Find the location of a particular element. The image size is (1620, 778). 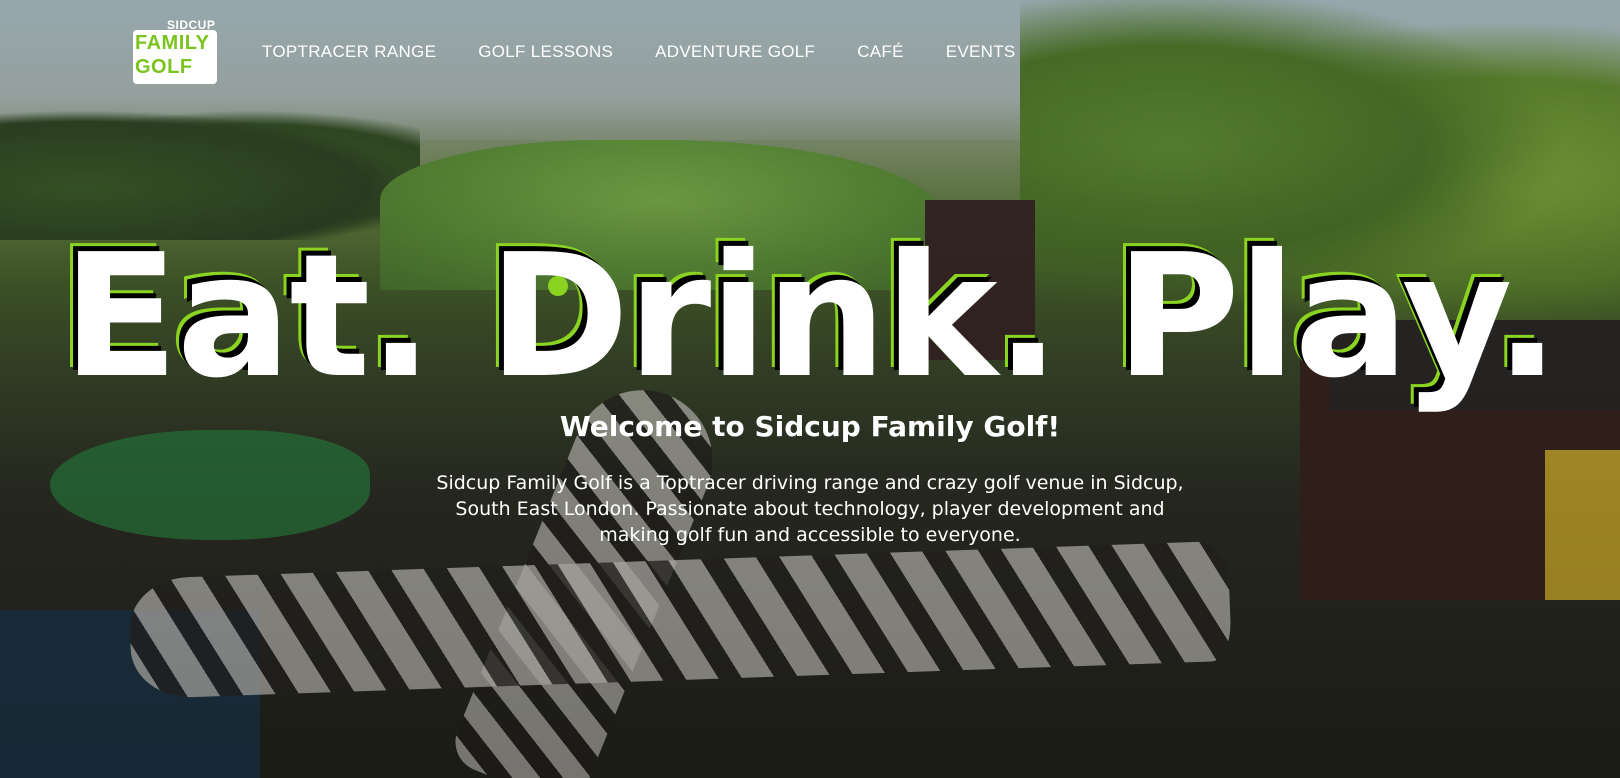

site-logo: SIDCUP FAMILY GOLF is located at coordinates (177, 51).